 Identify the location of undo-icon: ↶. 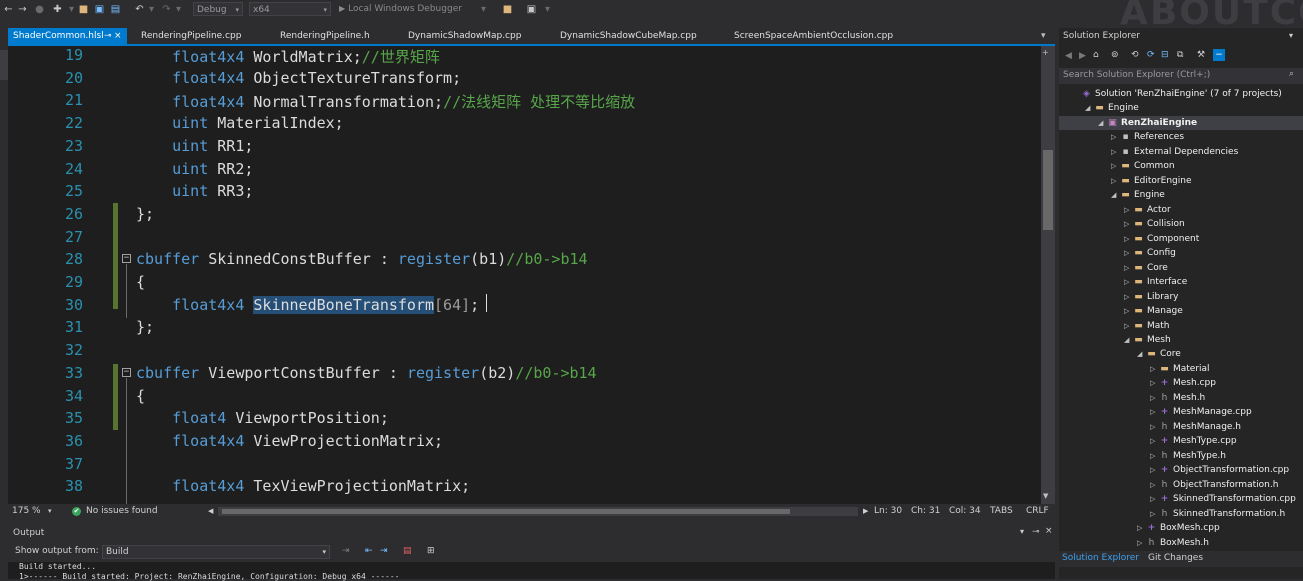
(139, 9).